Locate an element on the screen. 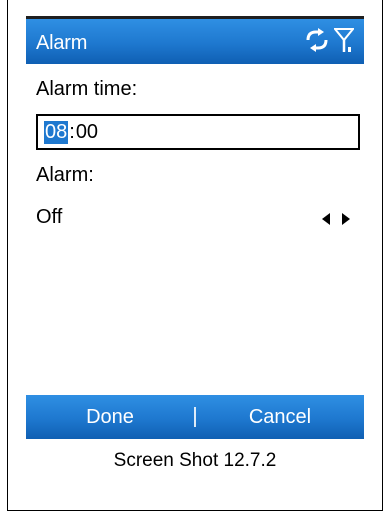  app-title: Alarm is located at coordinates (62, 43).